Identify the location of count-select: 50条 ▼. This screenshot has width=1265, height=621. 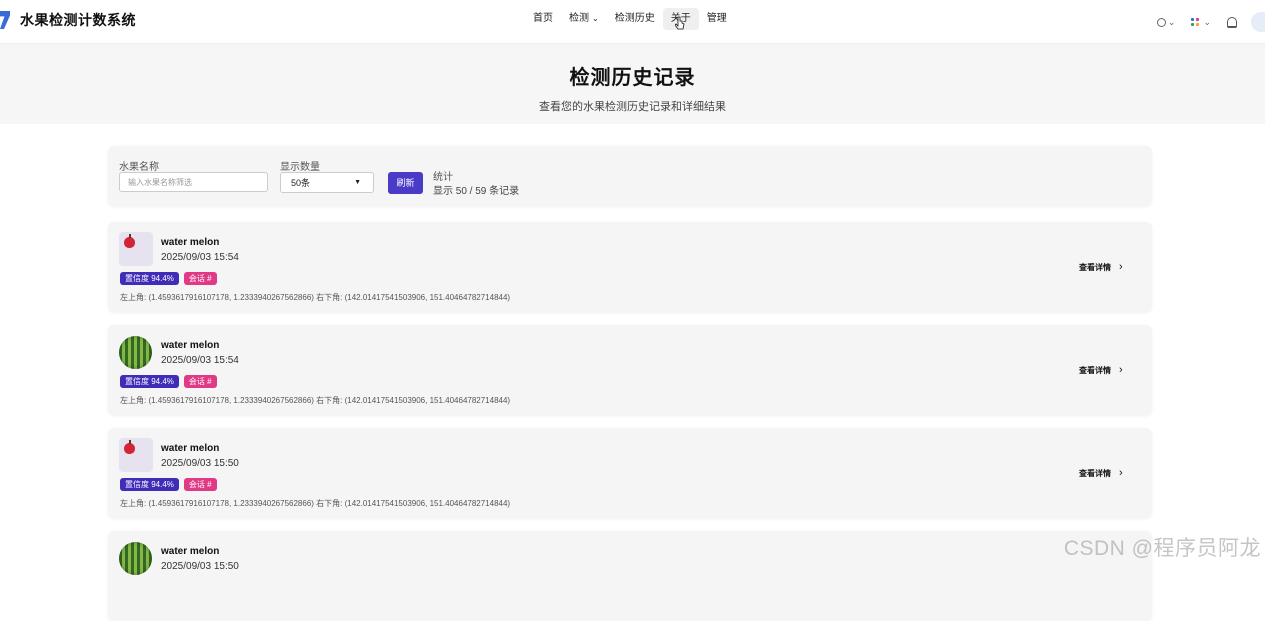
(327, 182).